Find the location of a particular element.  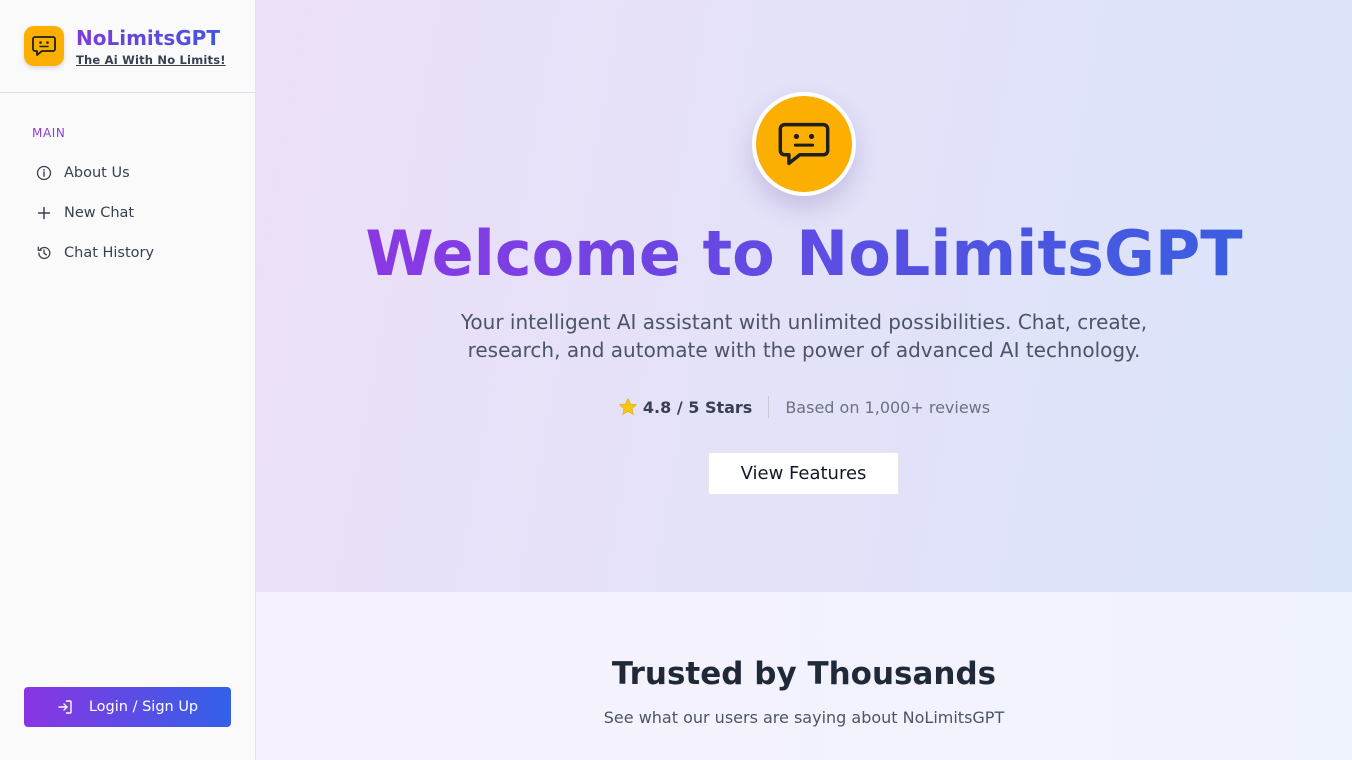

rating-reviews: Based on 1,000+ reviews is located at coordinates (888, 407).